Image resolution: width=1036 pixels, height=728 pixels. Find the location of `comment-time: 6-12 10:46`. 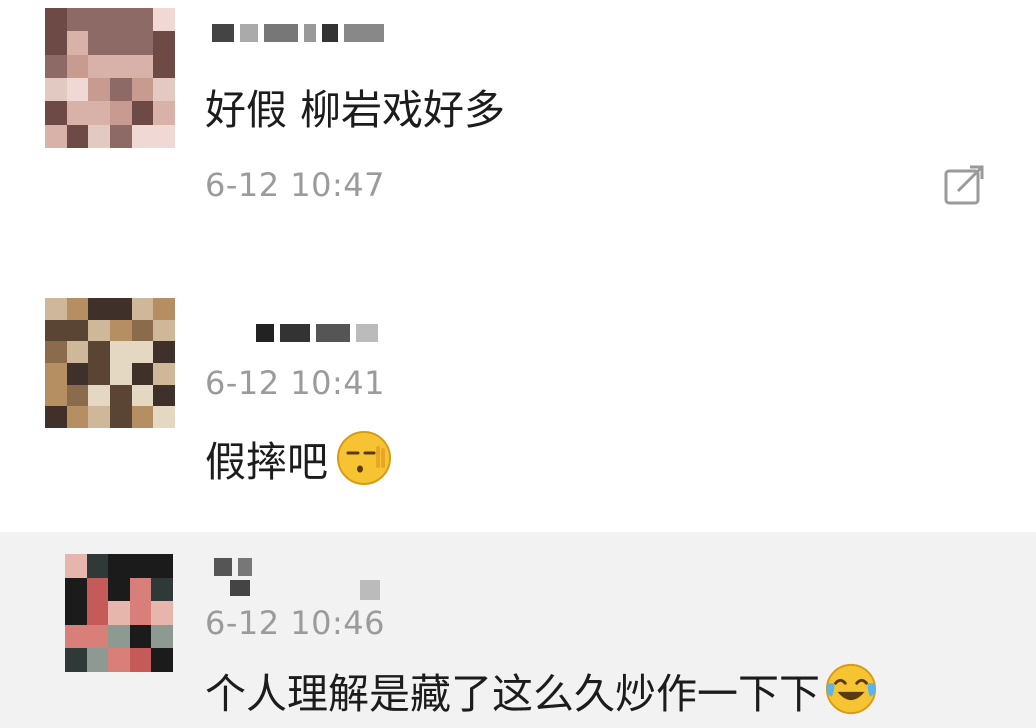

comment-time: 6-12 10:46 is located at coordinates (295, 623).